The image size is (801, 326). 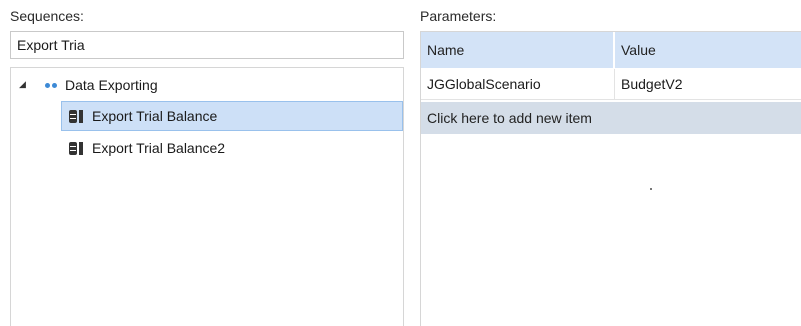 What do you see at coordinates (611, 118) in the screenshot?
I see `add-new-item-row: Click here to add new item` at bounding box center [611, 118].